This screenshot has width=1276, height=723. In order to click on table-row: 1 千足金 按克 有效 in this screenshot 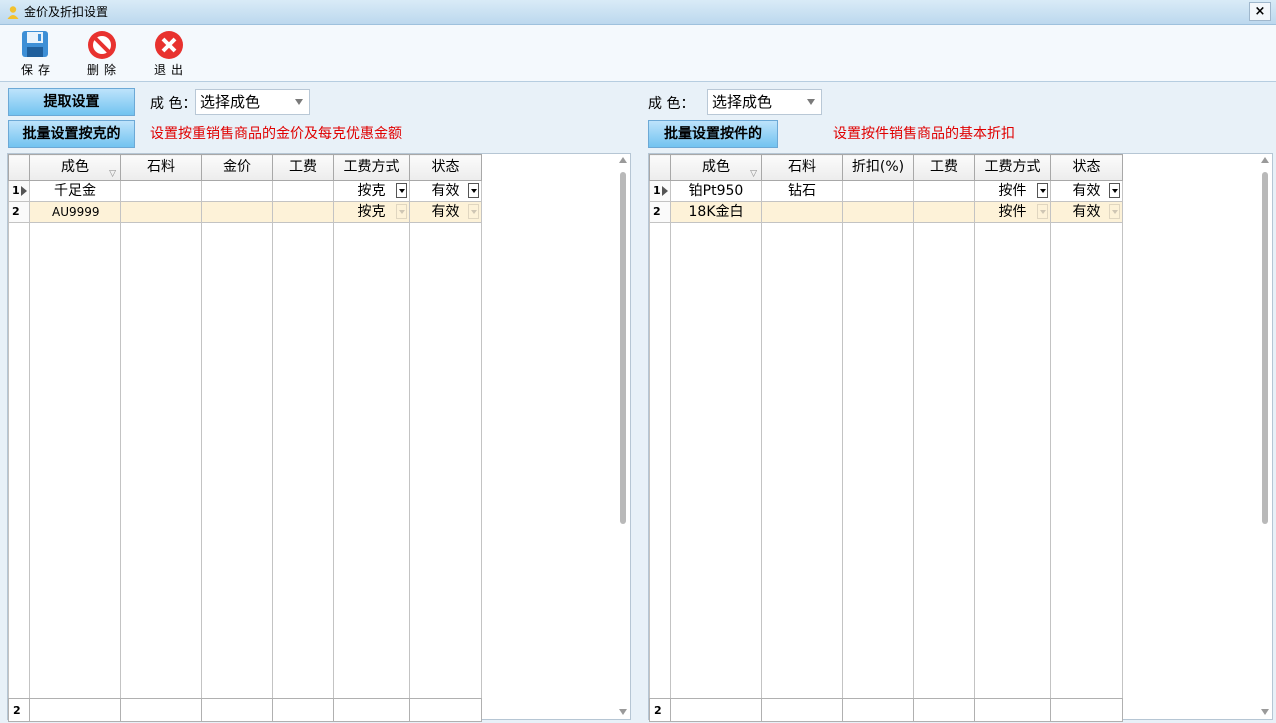, I will do `click(245, 191)`.